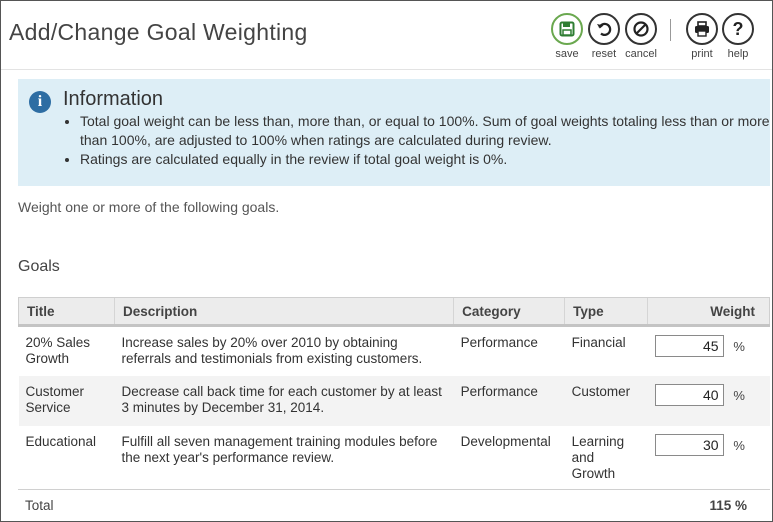 This screenshot has width=773, height=522. What do you see at coordinates (728, 505) in the screenshot?
I see `total-weight-value: 115 %` at bounding box center [728, 505].